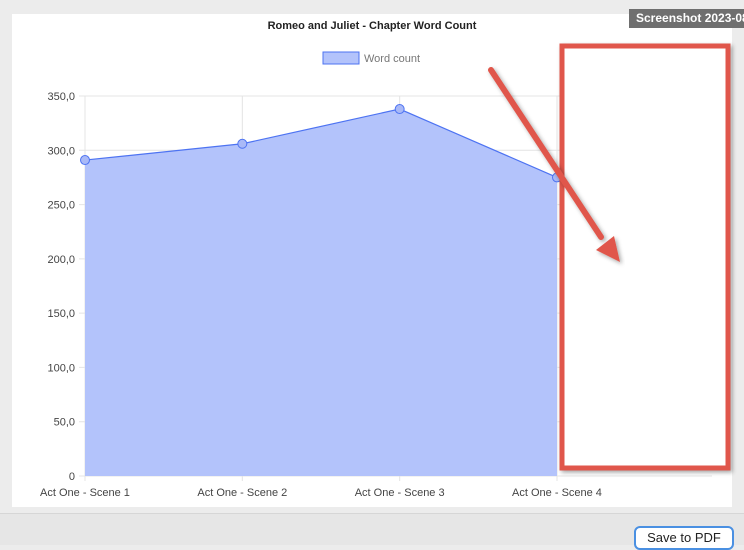  I want to click on y-tick-label: 150,0, so click(61, 314).